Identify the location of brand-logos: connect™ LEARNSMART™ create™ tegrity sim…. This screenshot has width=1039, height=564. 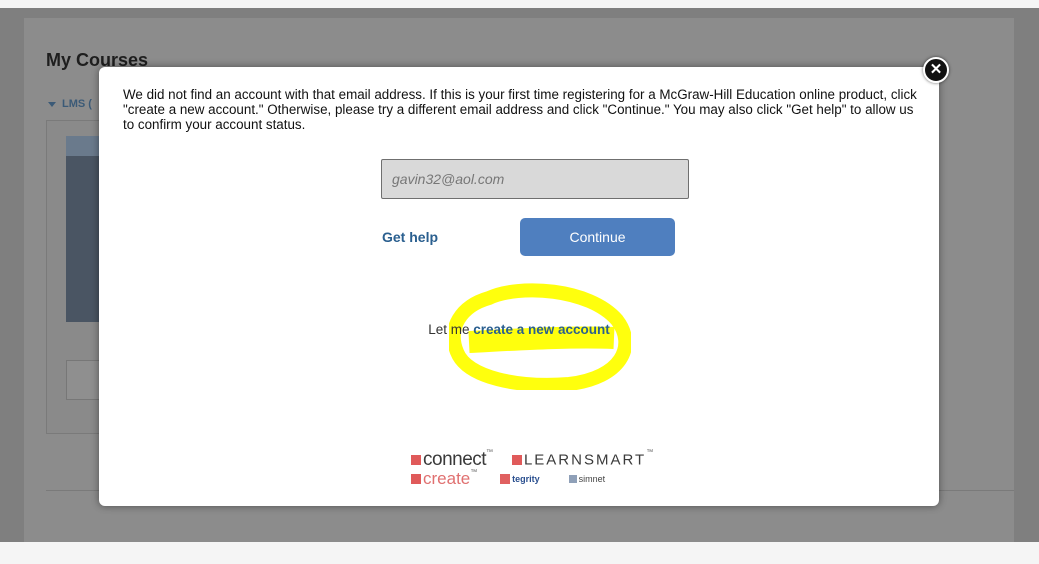
(541, 473).